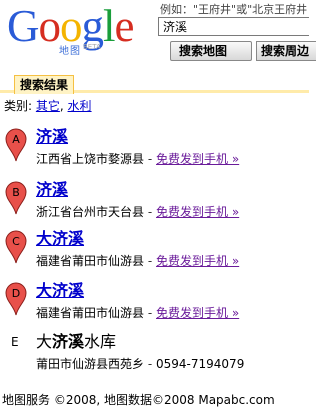  I want to click on result-marker-label: E, so click(15, 342).